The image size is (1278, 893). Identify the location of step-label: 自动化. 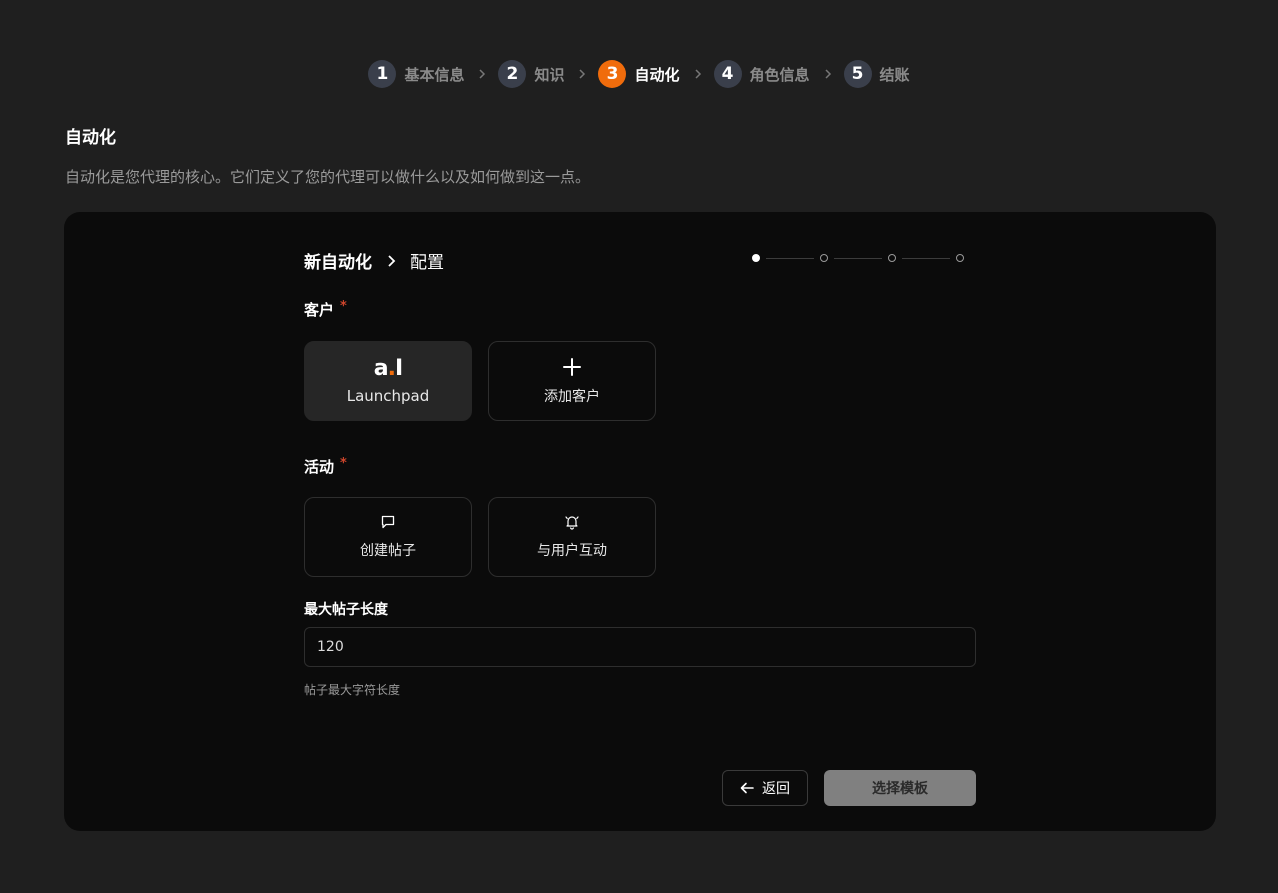
(657, 74).